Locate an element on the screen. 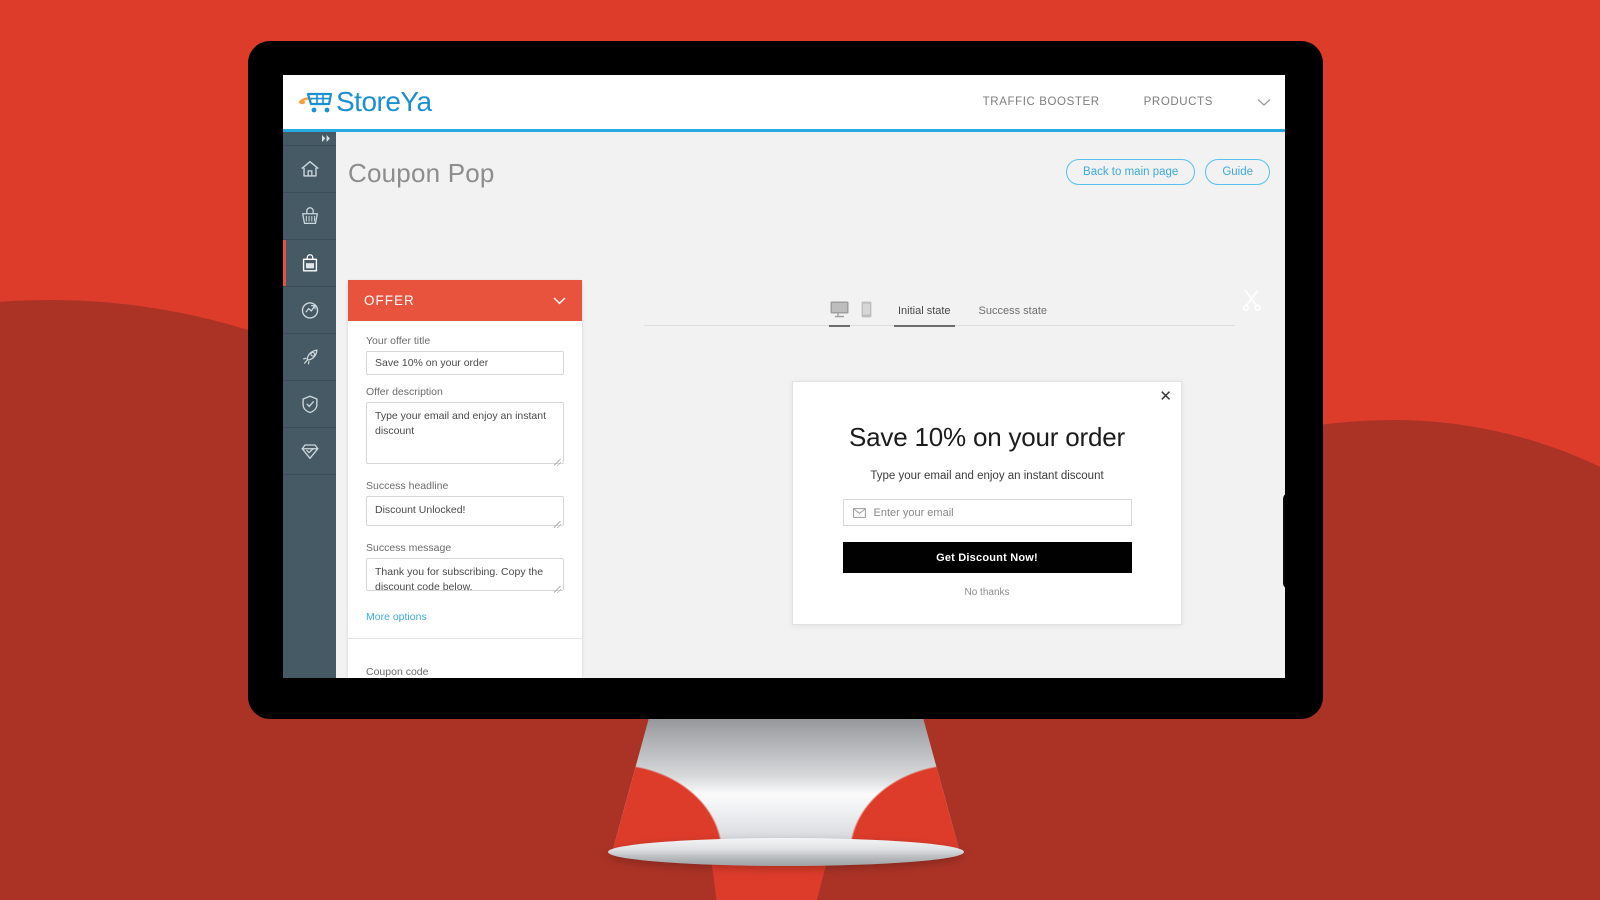 The width and height of the screenshot is (1600, 900). device-toggle-desktop is located at coordinates (839, 314).